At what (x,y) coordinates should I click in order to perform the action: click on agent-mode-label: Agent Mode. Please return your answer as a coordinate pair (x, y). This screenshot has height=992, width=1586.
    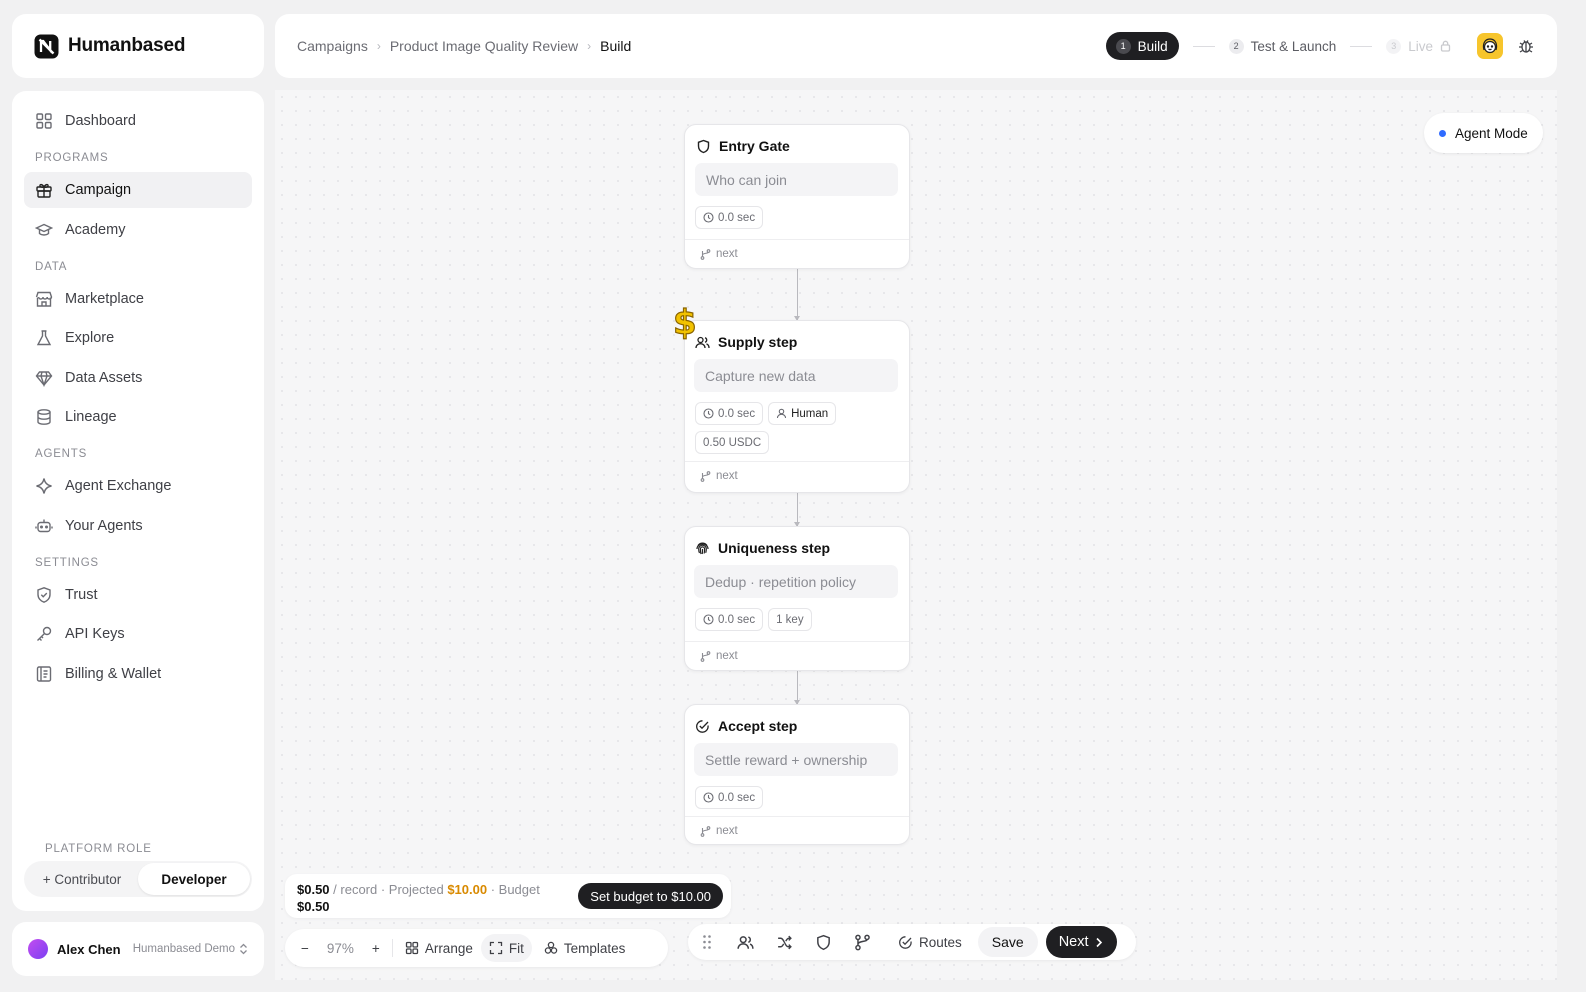
    Looking at the image, I should click on (1491, 133).